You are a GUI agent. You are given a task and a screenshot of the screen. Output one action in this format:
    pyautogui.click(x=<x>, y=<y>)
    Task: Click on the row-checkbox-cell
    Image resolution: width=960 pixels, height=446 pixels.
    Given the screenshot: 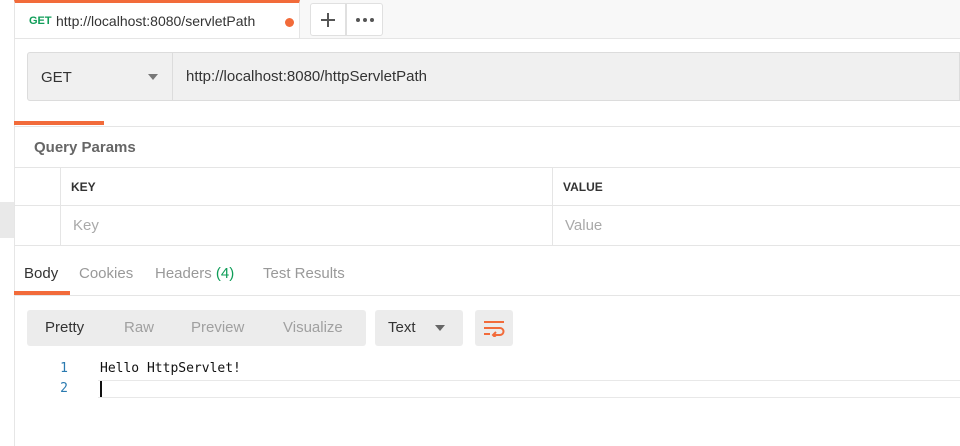 What is the action you would take?
    pyautogui.click(x=37, y=225)
    